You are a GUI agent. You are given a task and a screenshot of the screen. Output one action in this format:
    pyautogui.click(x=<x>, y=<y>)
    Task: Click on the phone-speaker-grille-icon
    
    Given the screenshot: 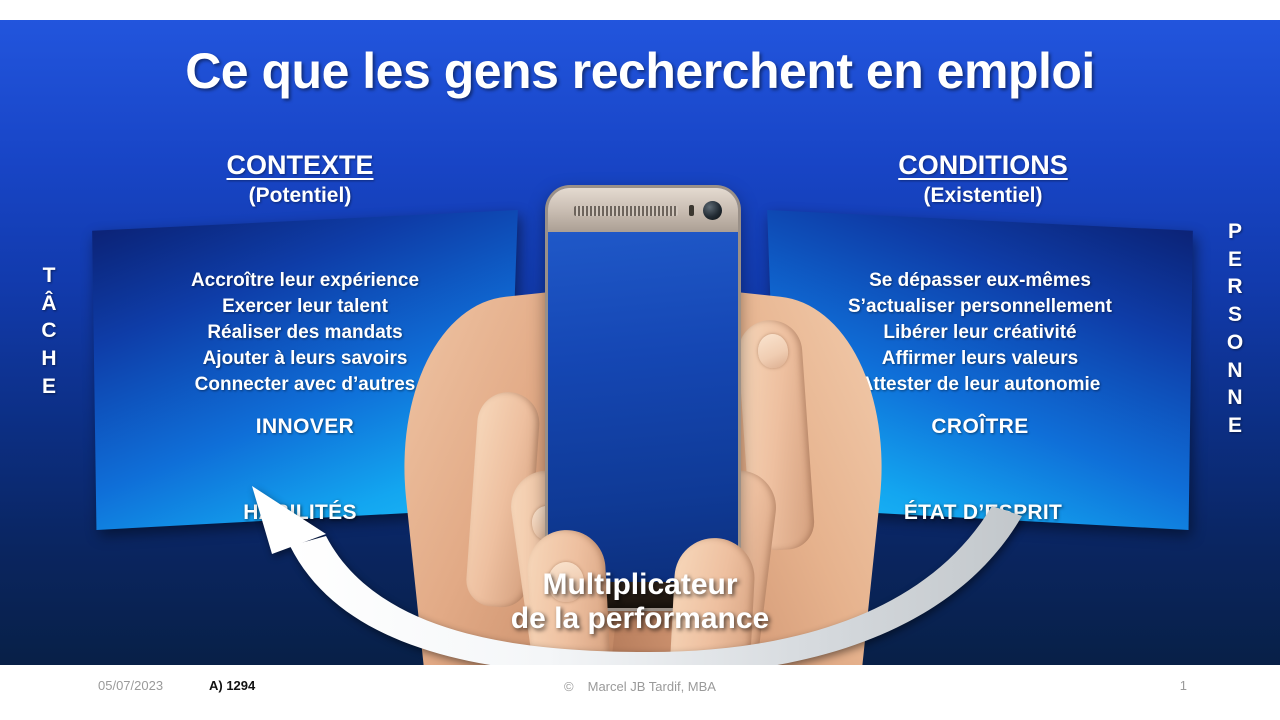 What is the action you would take?
    pyautogui.click(x=626, y=211)
    